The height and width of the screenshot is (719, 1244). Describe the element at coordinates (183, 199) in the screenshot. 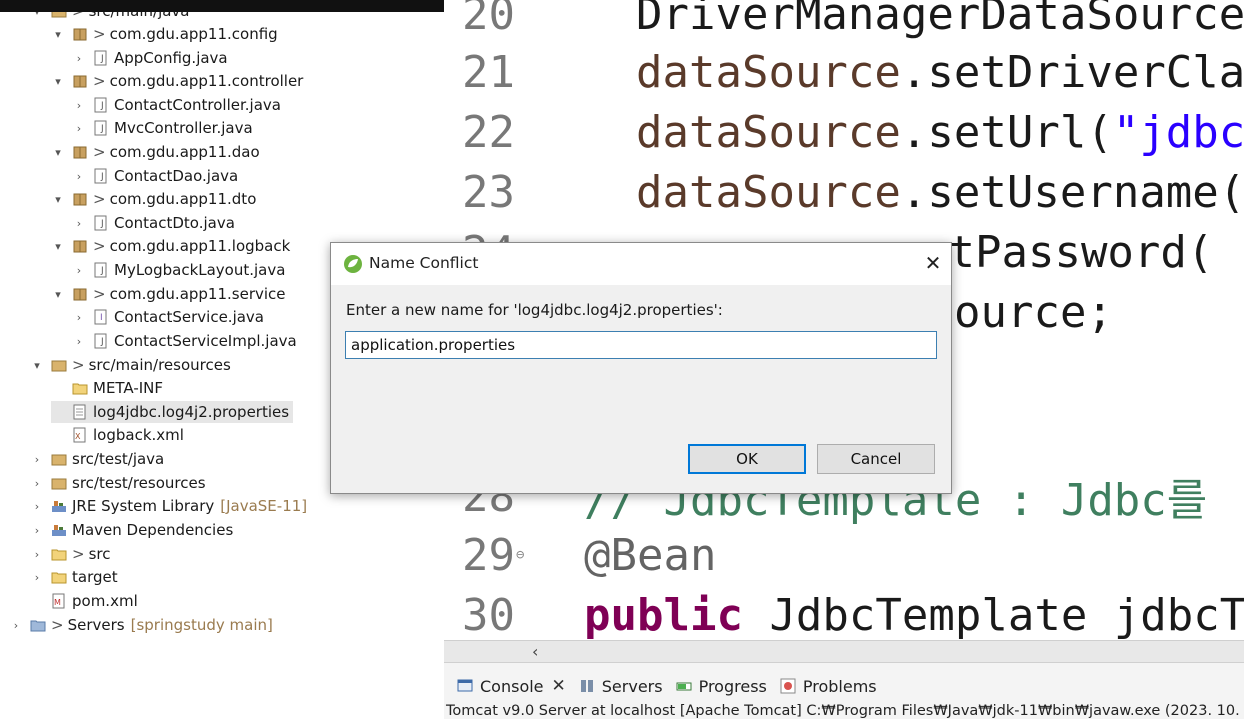

I see `tree-label: com.gdu.app11.dto` at that location.